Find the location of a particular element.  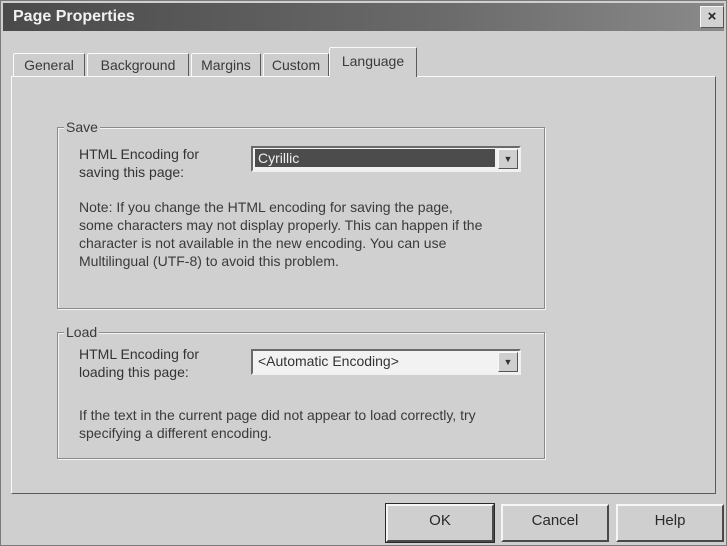

save-encoding-select: Cyrillic ▼ is located at coordinates (386, 159).